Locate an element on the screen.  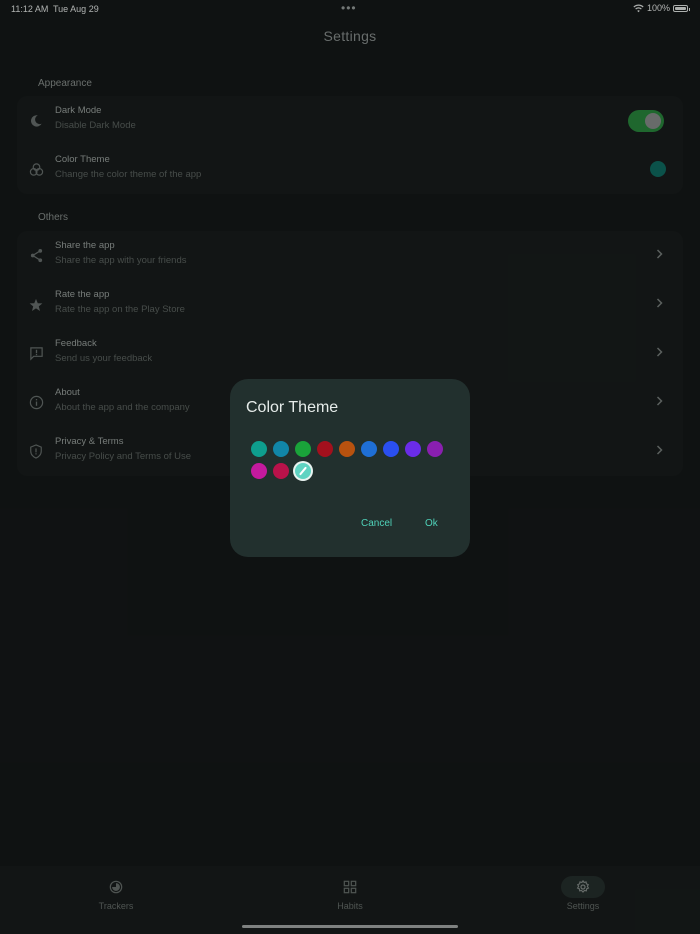
color-swatch-grid is located at coordinates (351, 460).